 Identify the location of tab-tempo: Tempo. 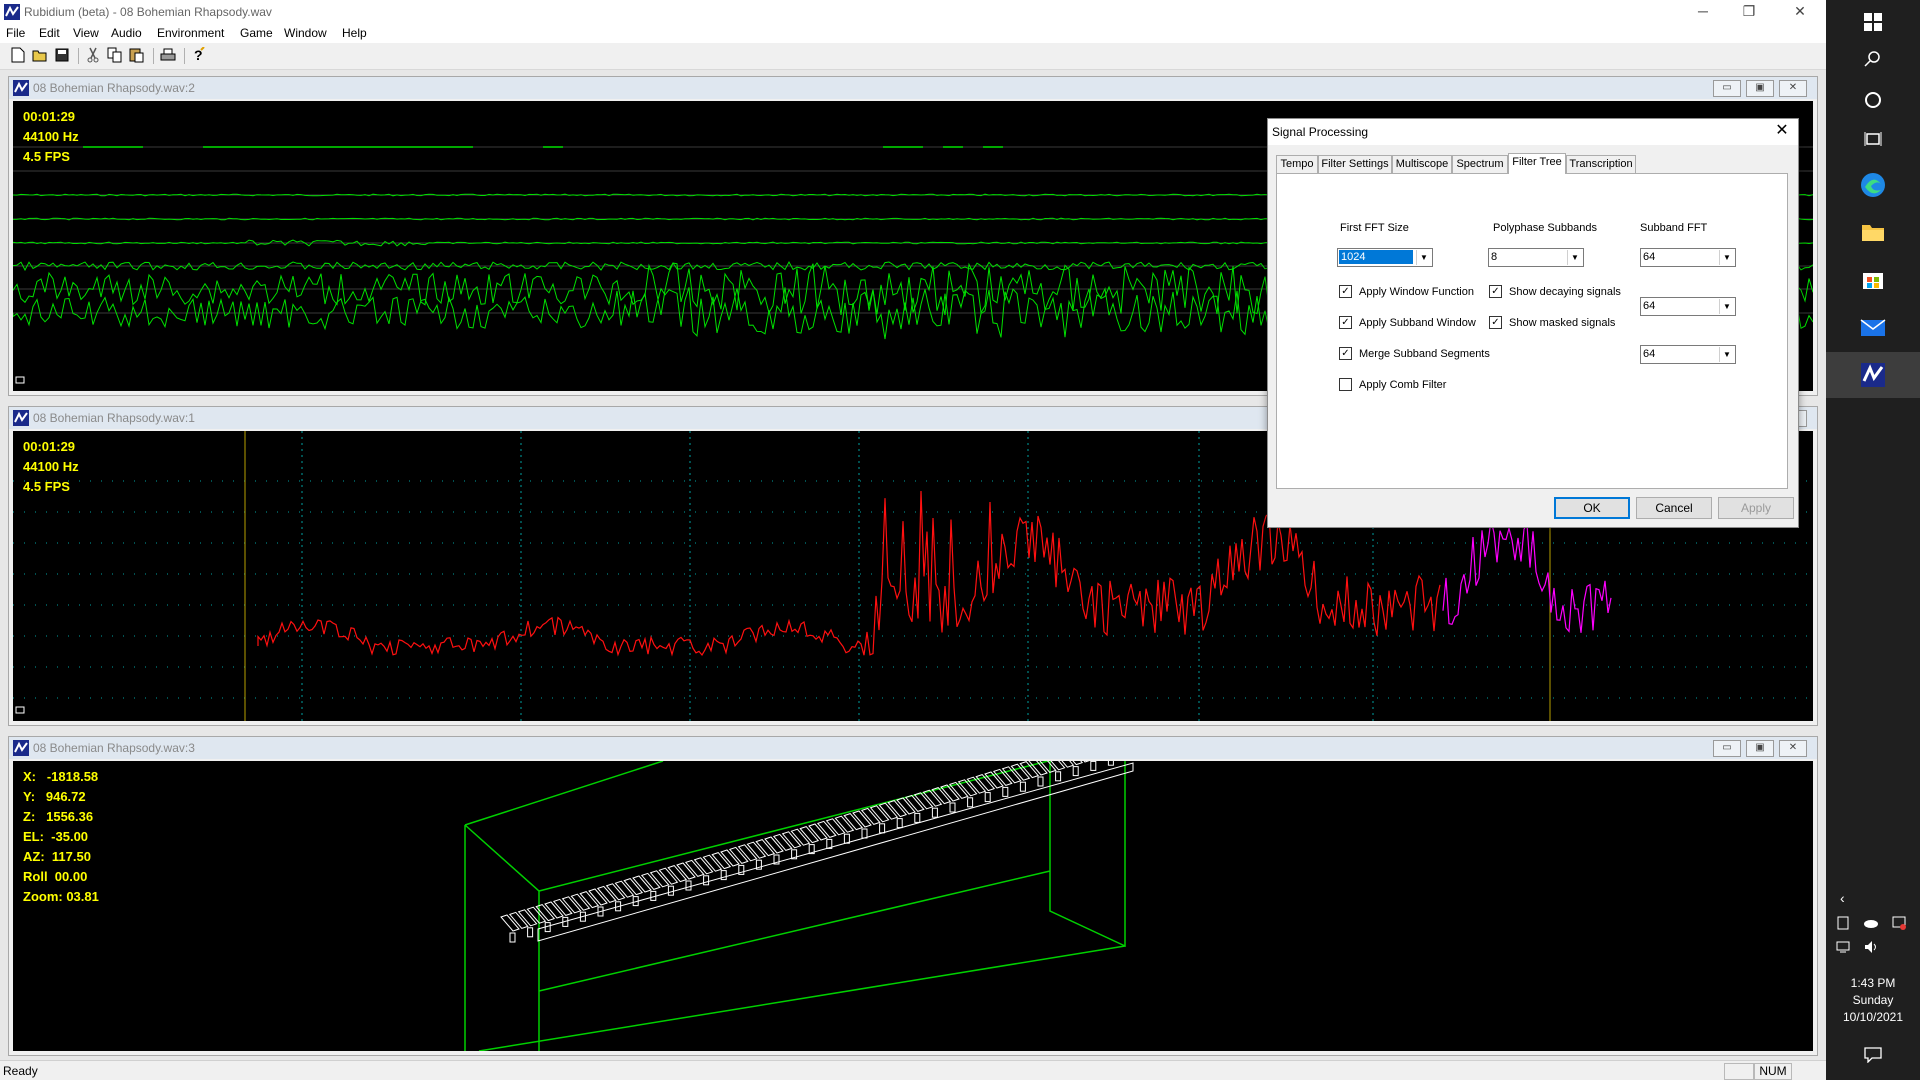
(1297, 164).